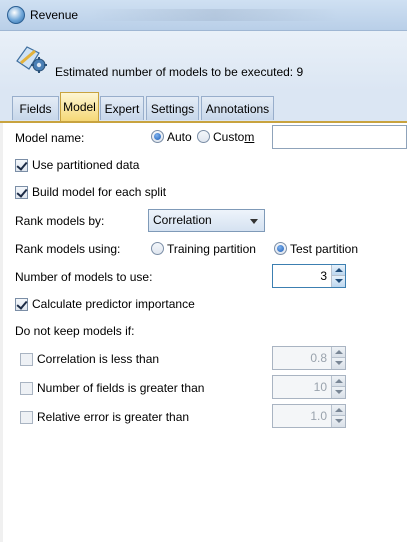 The image size is (407, 542). Describe the element at coordinates (309, 358) in the screenshot. I see `correlation-threshold-spinner: 0.8` at that location.